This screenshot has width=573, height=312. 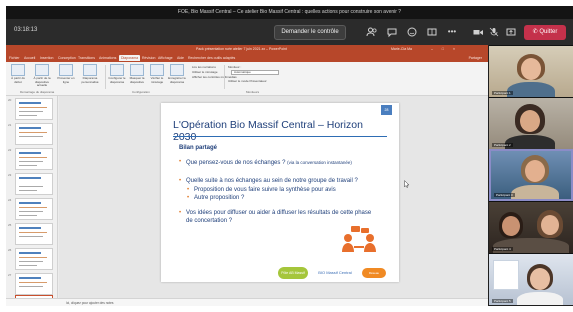 What do you see at coordinates (502, 301) in the screenshot?
I see `participant-name: Participant 5` at bounding box center [502, 301].